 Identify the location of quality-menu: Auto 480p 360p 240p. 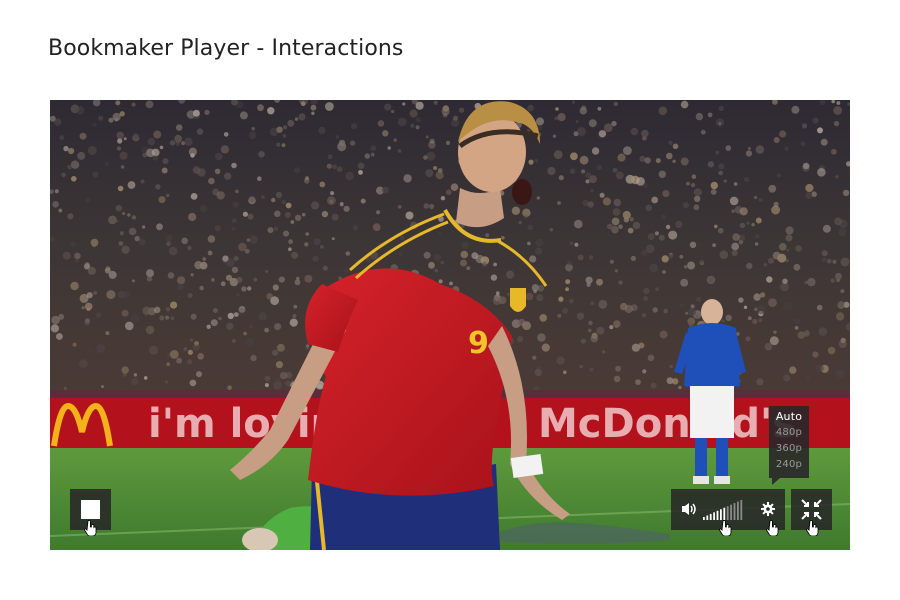
(789, 445).